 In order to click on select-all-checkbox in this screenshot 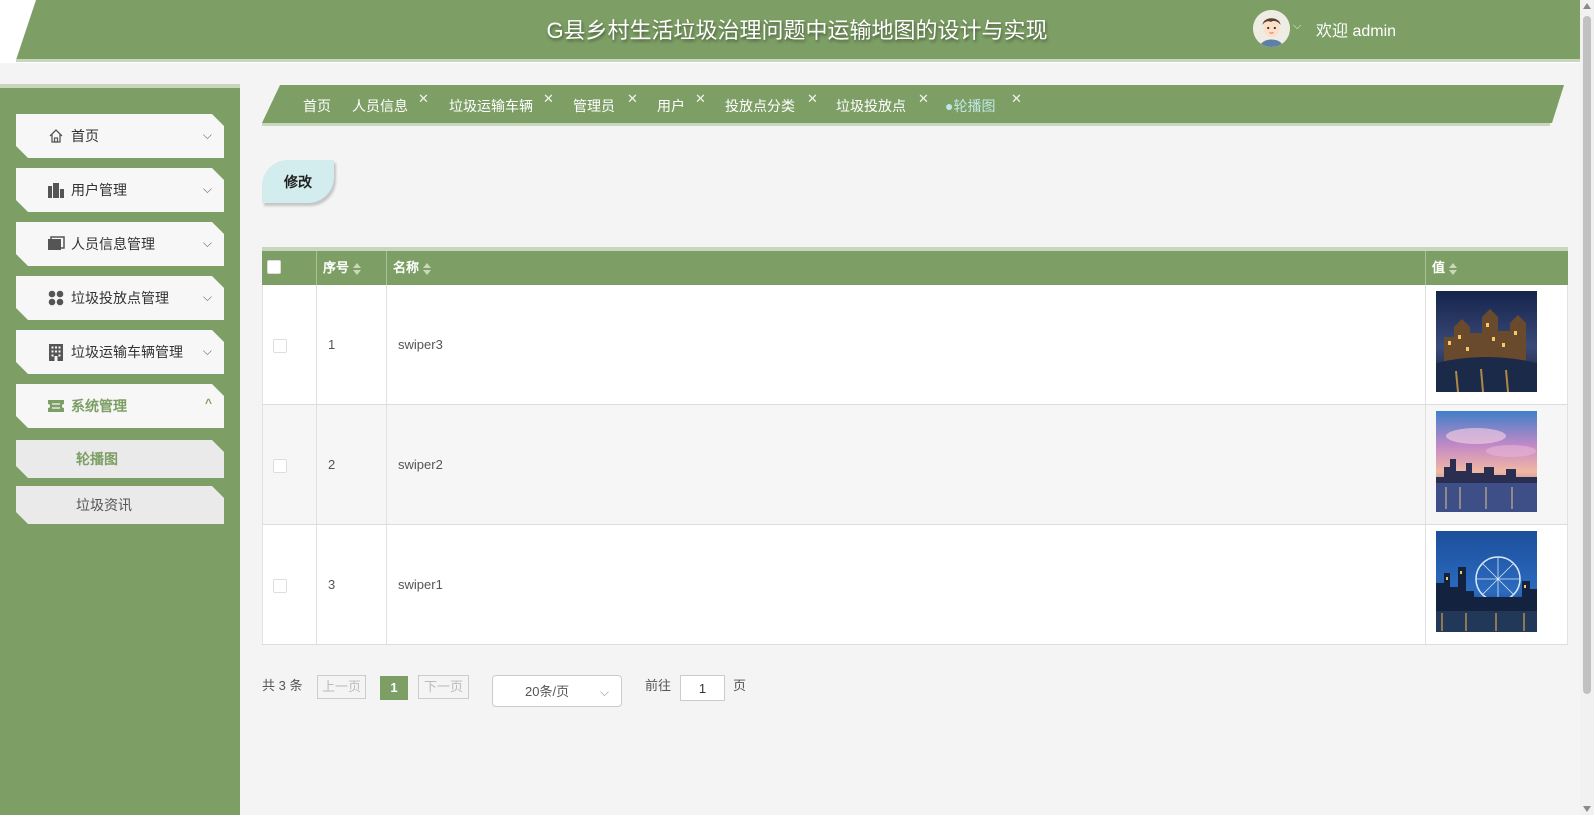, I will do `click(274, 267)`.